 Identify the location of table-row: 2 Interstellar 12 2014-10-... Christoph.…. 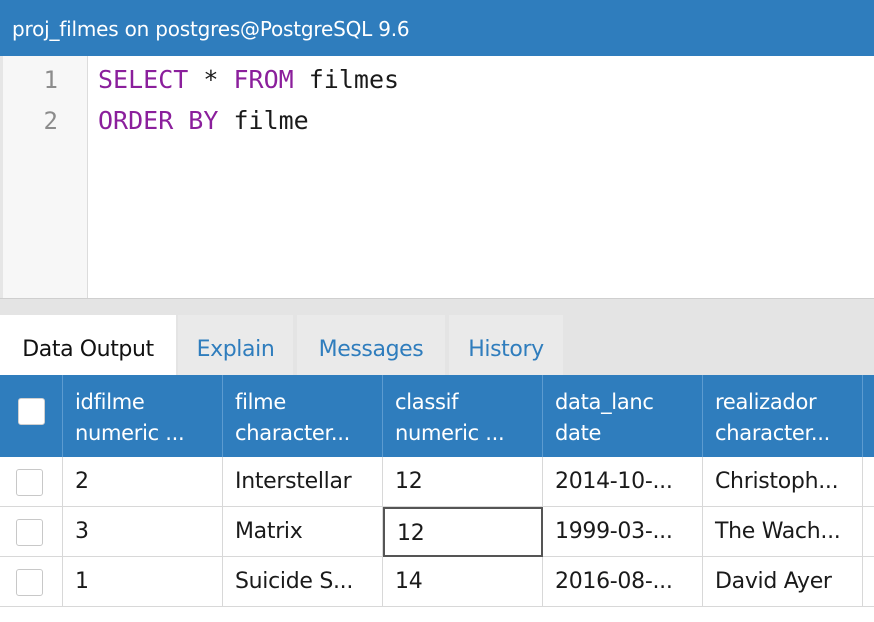
(437, 482).